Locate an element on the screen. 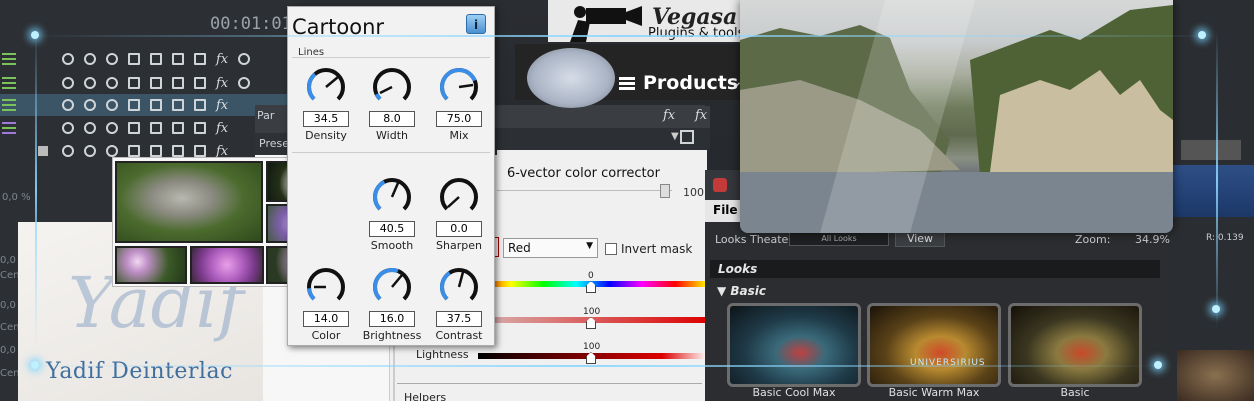  sharpen-value: 0.0 is located at coordinates (459, 229).